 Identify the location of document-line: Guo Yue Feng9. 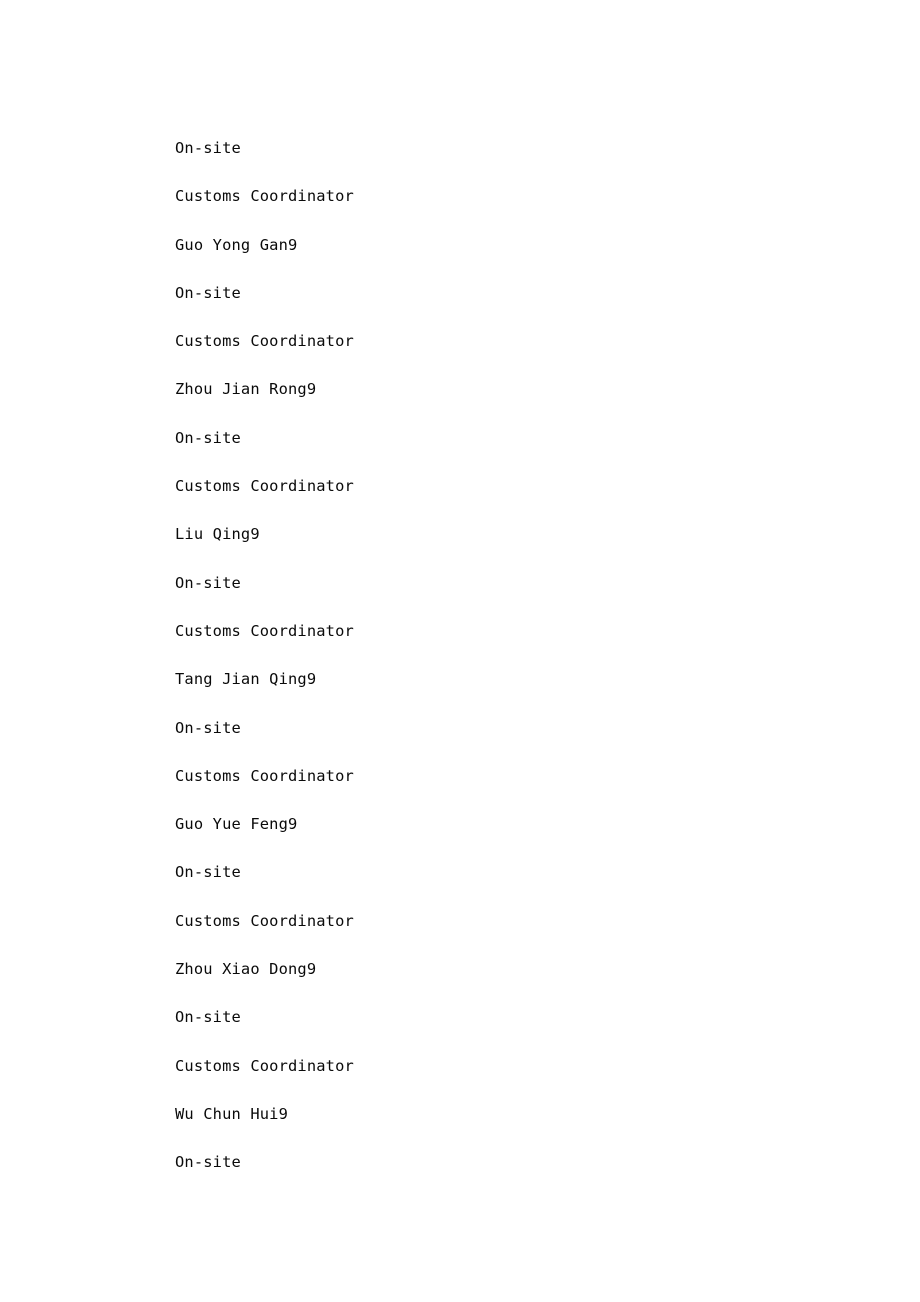
(236, 824).